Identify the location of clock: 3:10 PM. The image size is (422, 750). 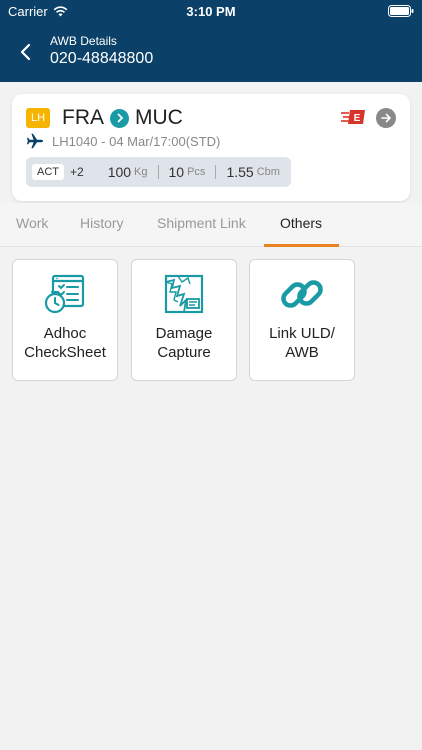
(211, 11).